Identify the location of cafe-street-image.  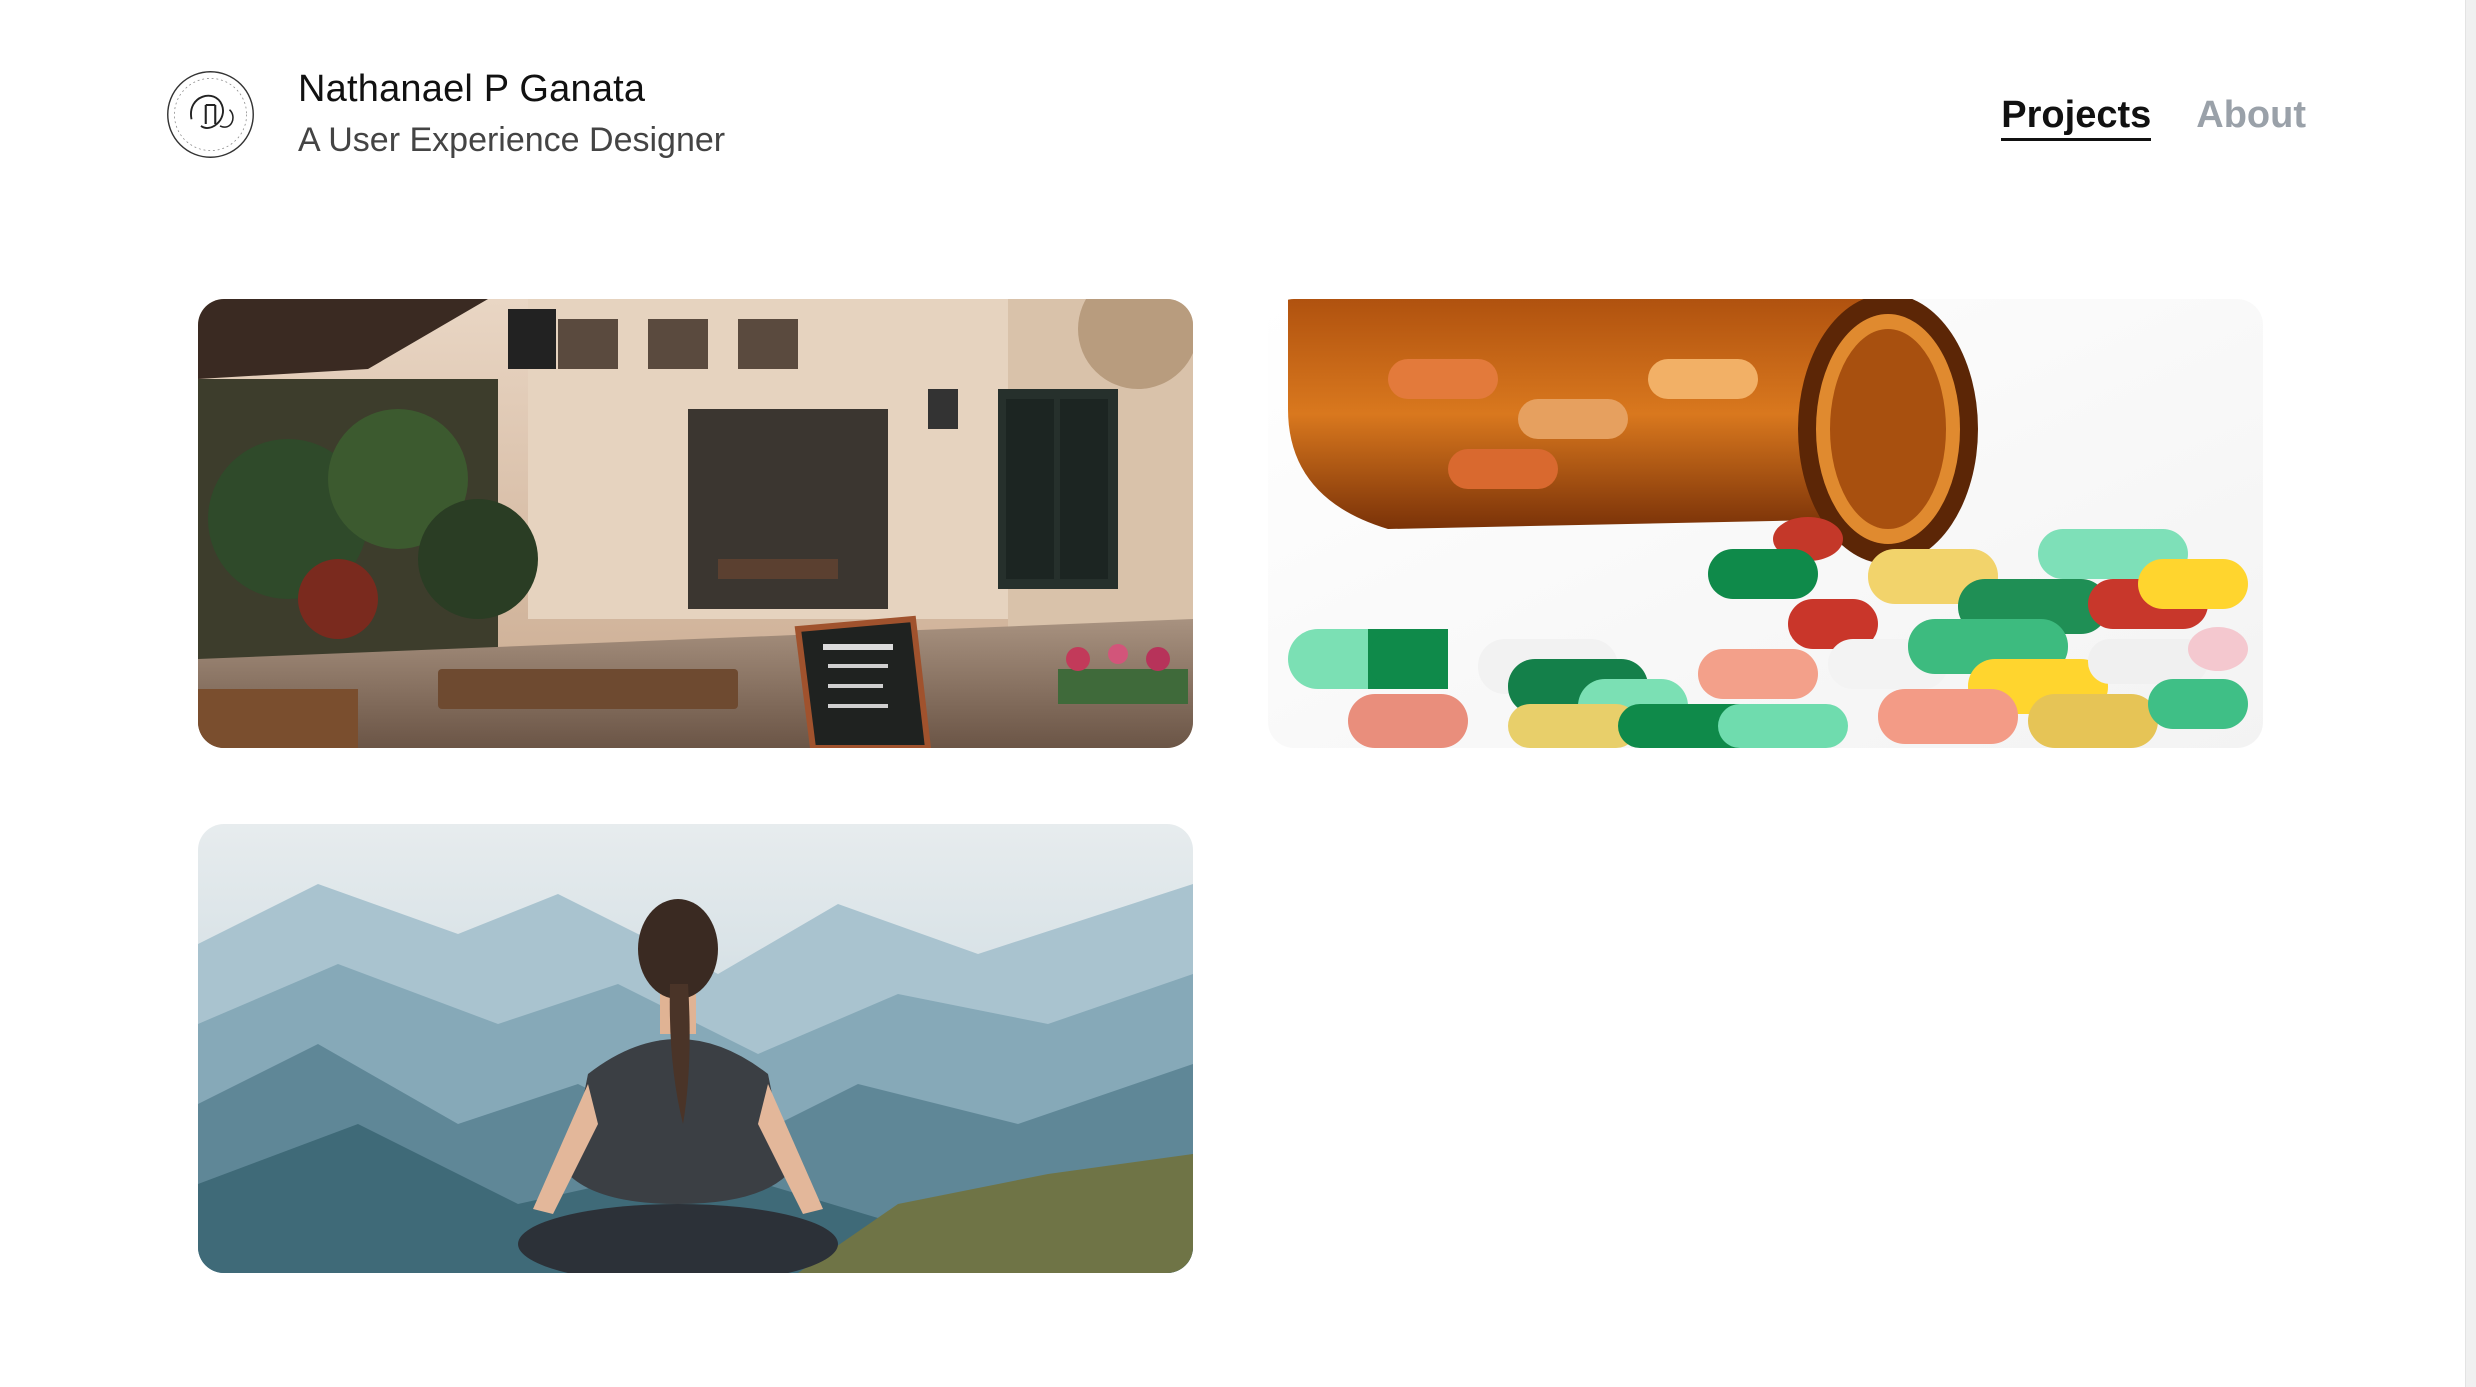
(695, 523).